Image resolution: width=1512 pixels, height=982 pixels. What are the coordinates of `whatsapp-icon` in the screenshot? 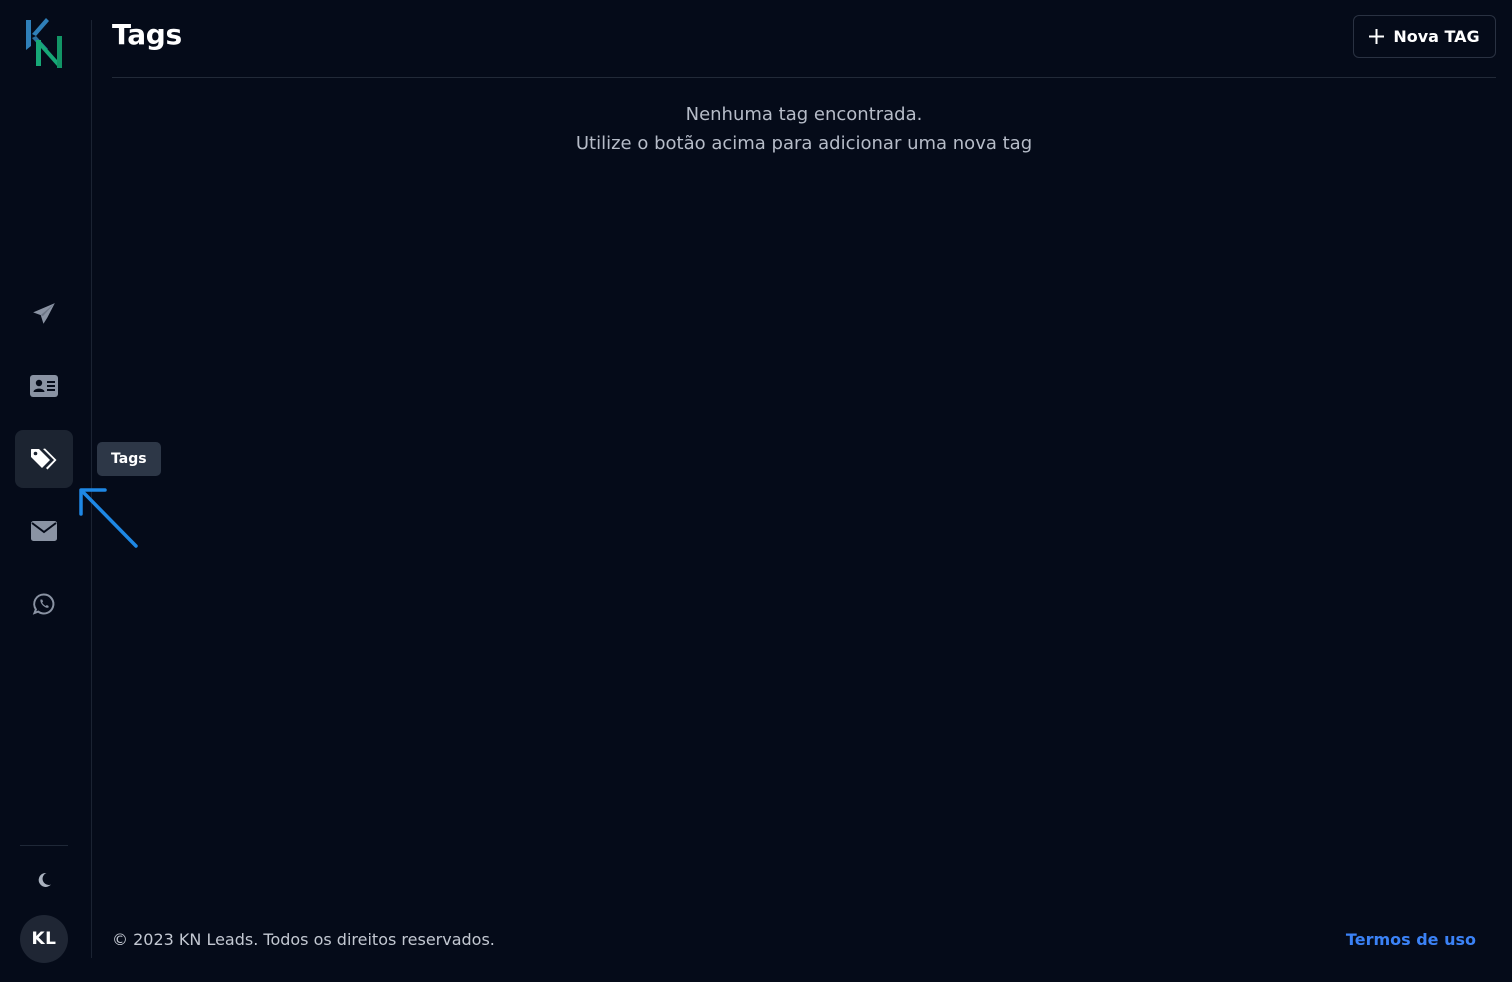 It's located at (43, 604).